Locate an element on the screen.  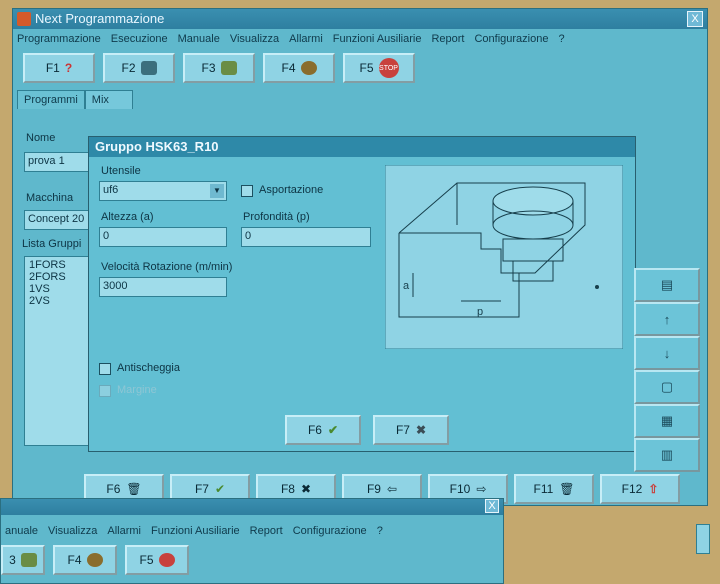
arrow-up-icon: ⇧ is located at coordinates (653, 489).